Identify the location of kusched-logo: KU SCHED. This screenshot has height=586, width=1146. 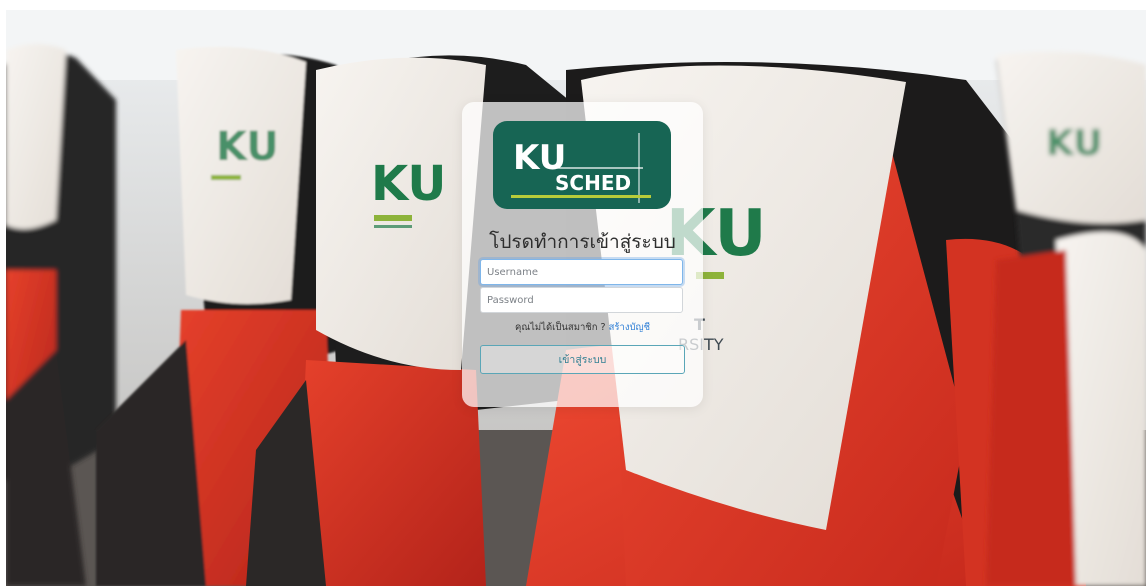
(582, 165).